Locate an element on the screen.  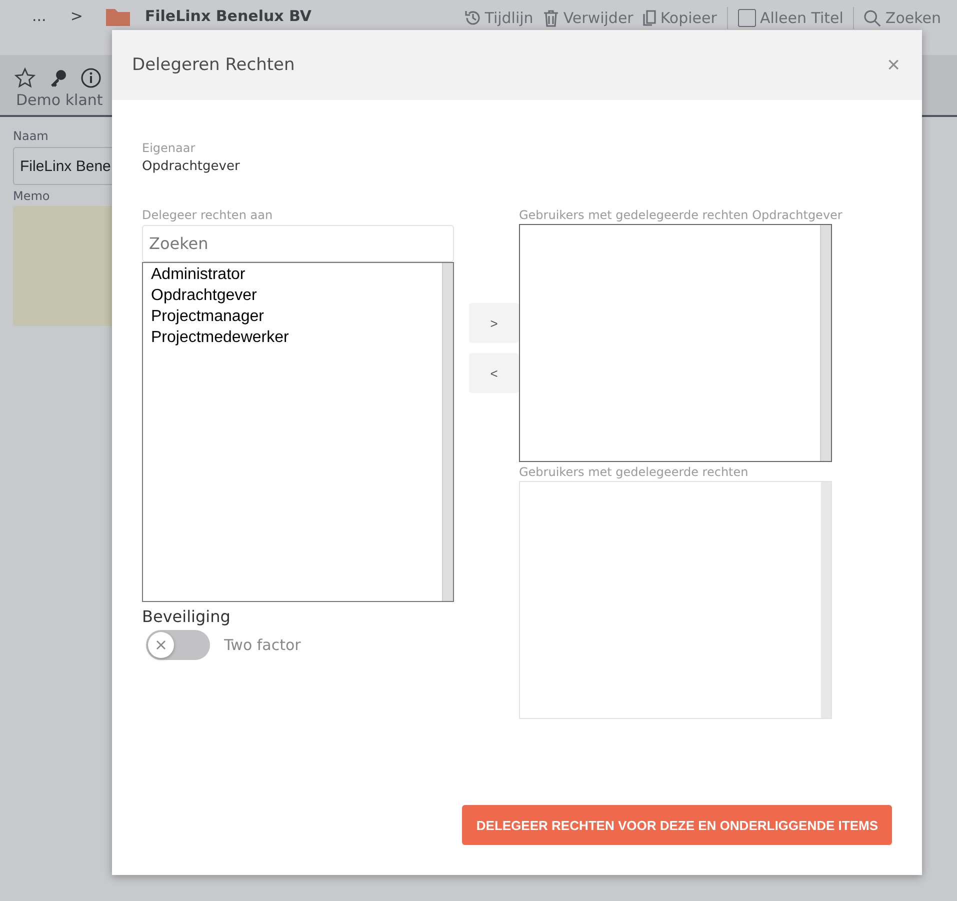
record-title: Demo klant is located at coordinates (60, 100).